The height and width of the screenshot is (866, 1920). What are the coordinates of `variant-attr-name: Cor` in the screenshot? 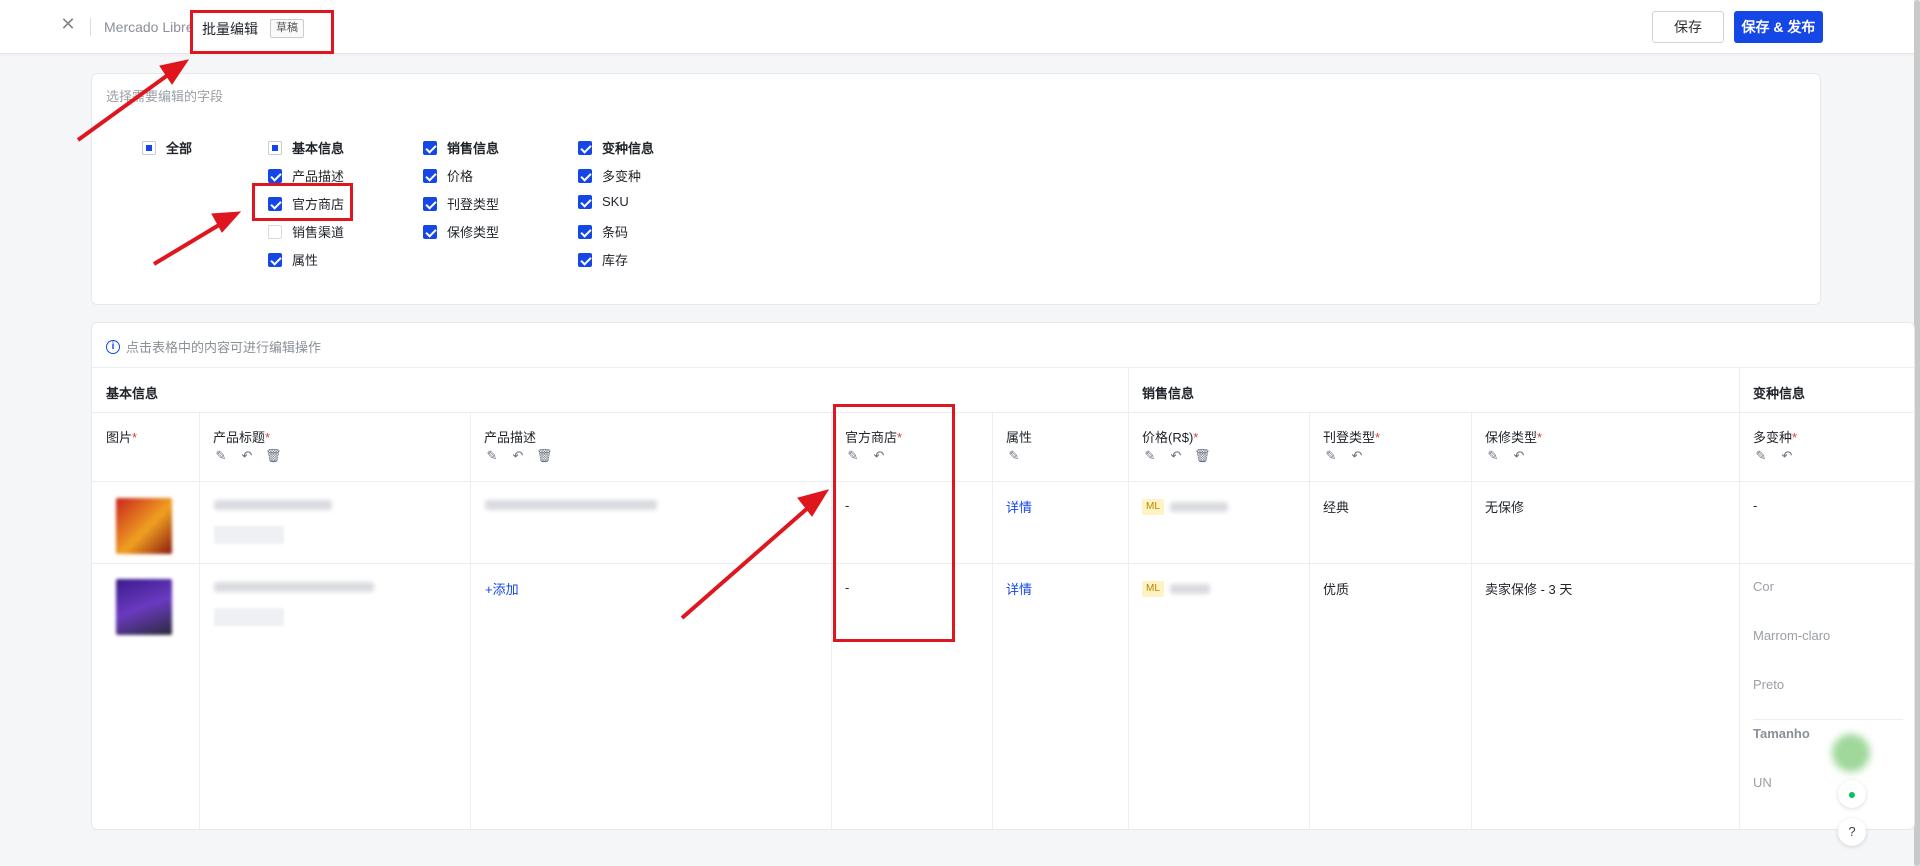 It's located at (1763, 586).